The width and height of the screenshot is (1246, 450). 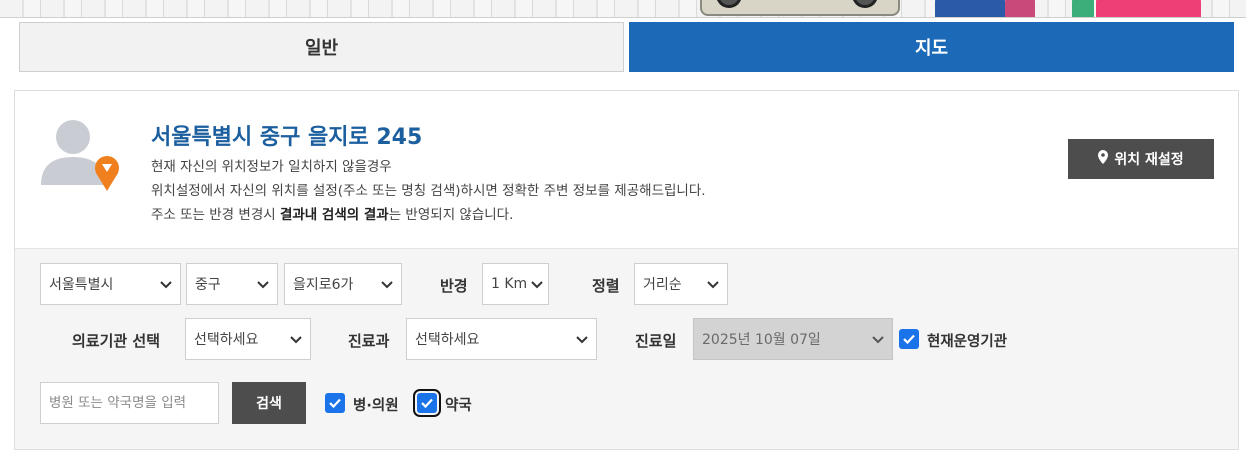 I want to click on institution-select-value: 선택하세요, so click(x=226, y=340).